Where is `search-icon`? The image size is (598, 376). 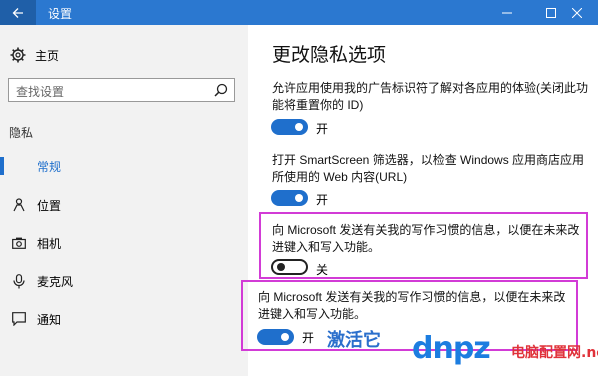
search-icon is located at coordinates (221, 90).